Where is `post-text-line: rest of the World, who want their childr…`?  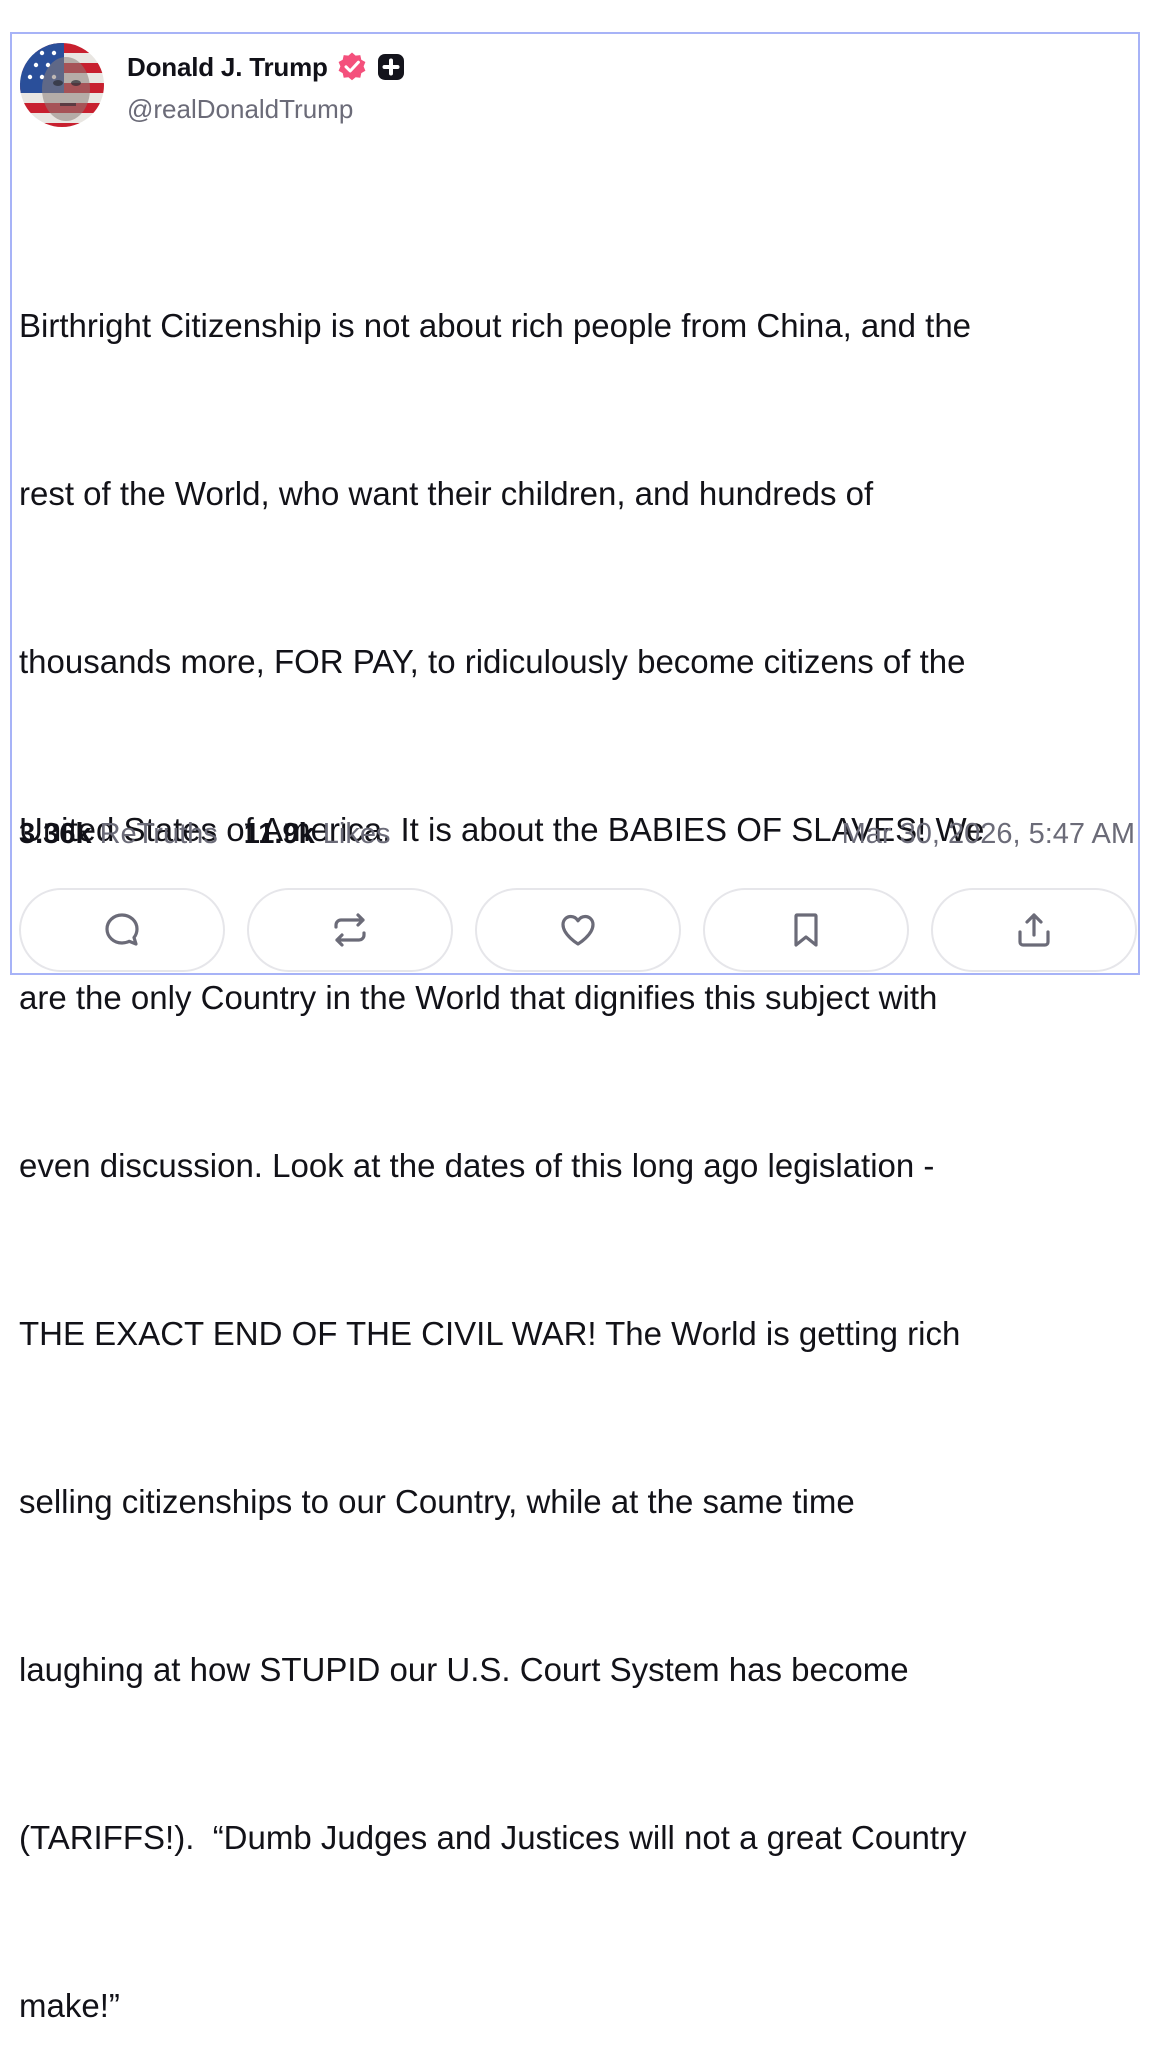 post-text-line: rest of the World, who want their childr… is located at coordinates (446, 493).